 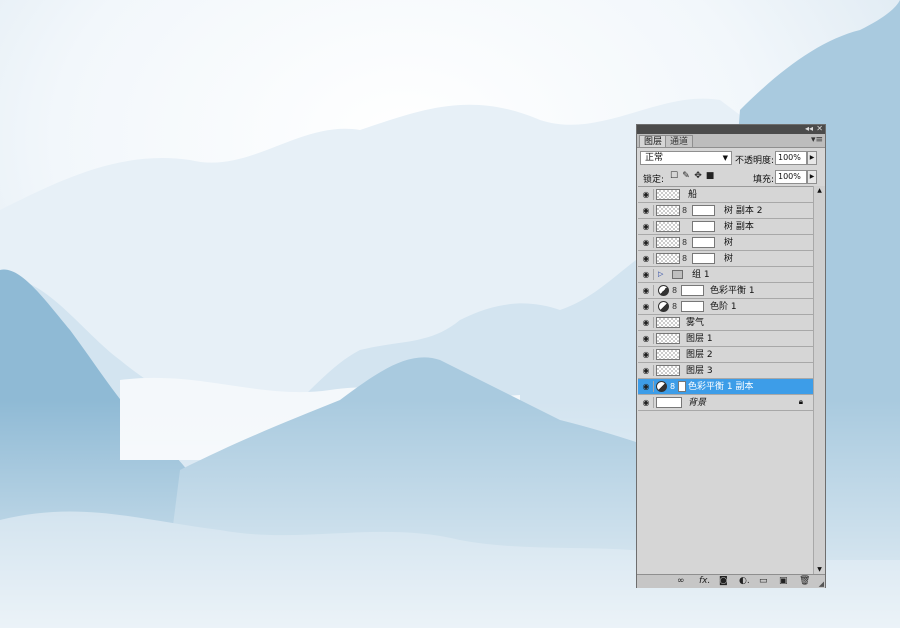 What do you see at coordinates (699, 355) in the screenshot?
I see `layer-name: 图层 2` at bounding box center [699, 355].